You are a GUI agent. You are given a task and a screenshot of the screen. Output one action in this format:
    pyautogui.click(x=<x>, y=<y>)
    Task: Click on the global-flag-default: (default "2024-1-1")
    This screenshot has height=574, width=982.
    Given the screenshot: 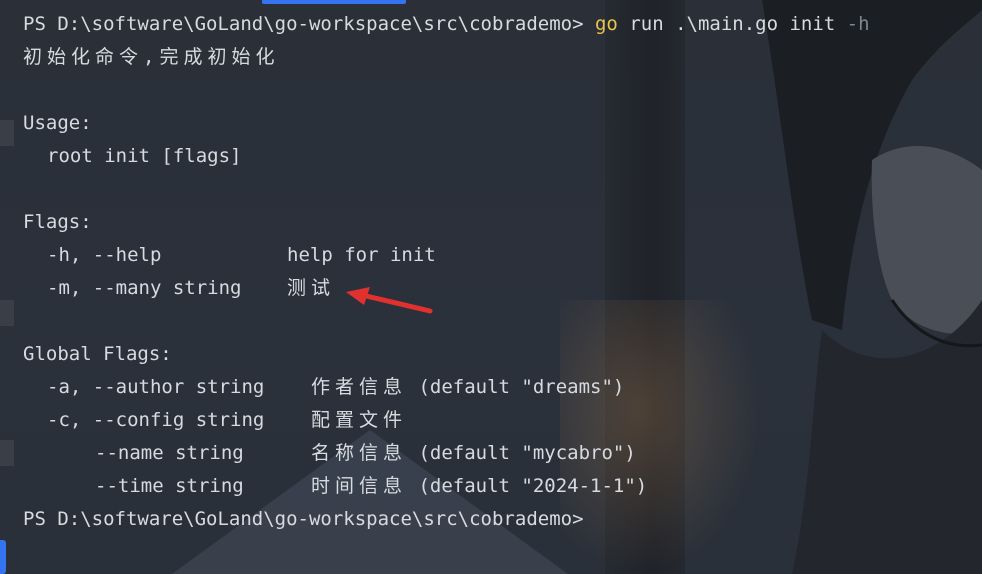 What is the action you would take?
    pyautogui.click(x=533, y=486)
    